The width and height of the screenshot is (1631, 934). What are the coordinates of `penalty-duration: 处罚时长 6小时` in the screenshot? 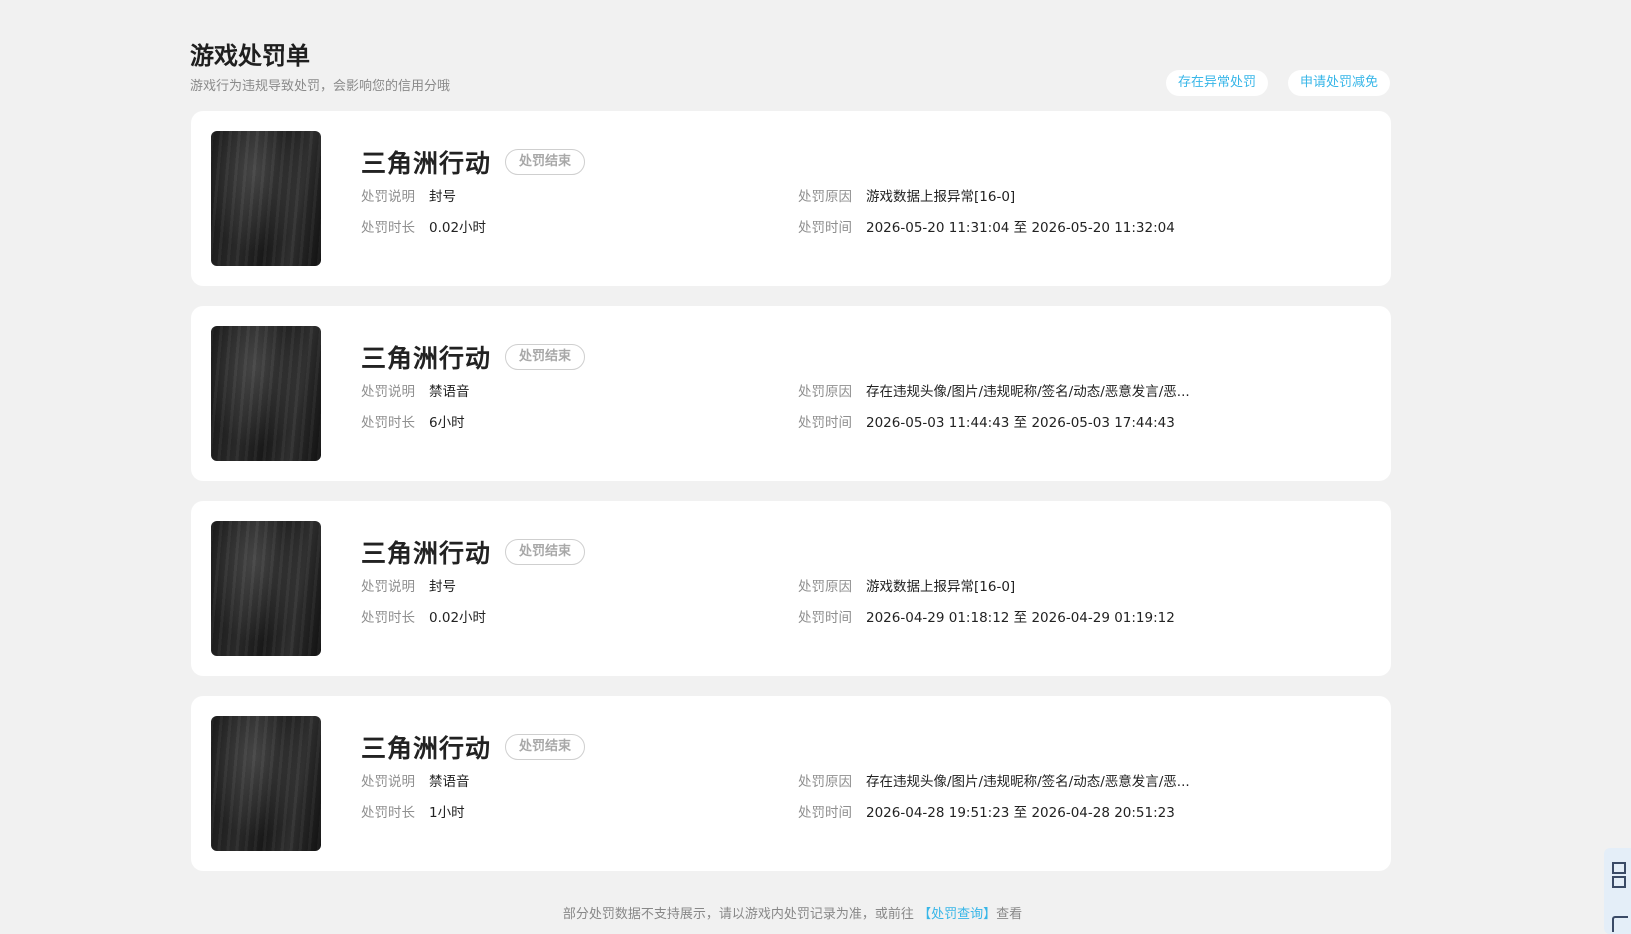 It's located at (413, 423).